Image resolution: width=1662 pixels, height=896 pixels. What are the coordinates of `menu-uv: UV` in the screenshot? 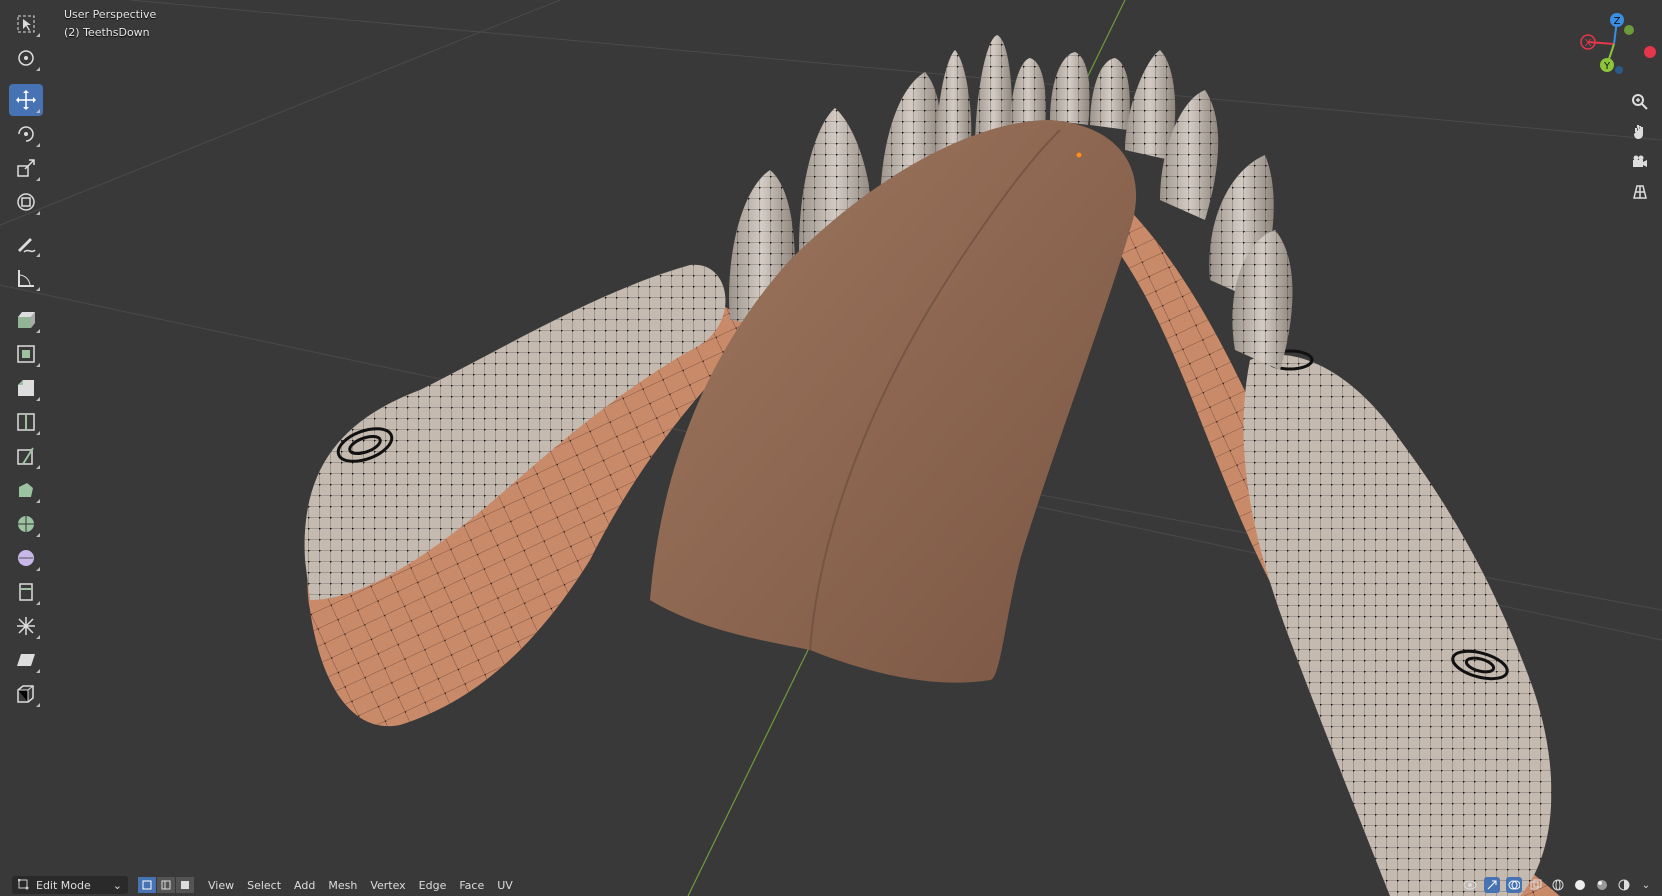 It's located at (505, 885).